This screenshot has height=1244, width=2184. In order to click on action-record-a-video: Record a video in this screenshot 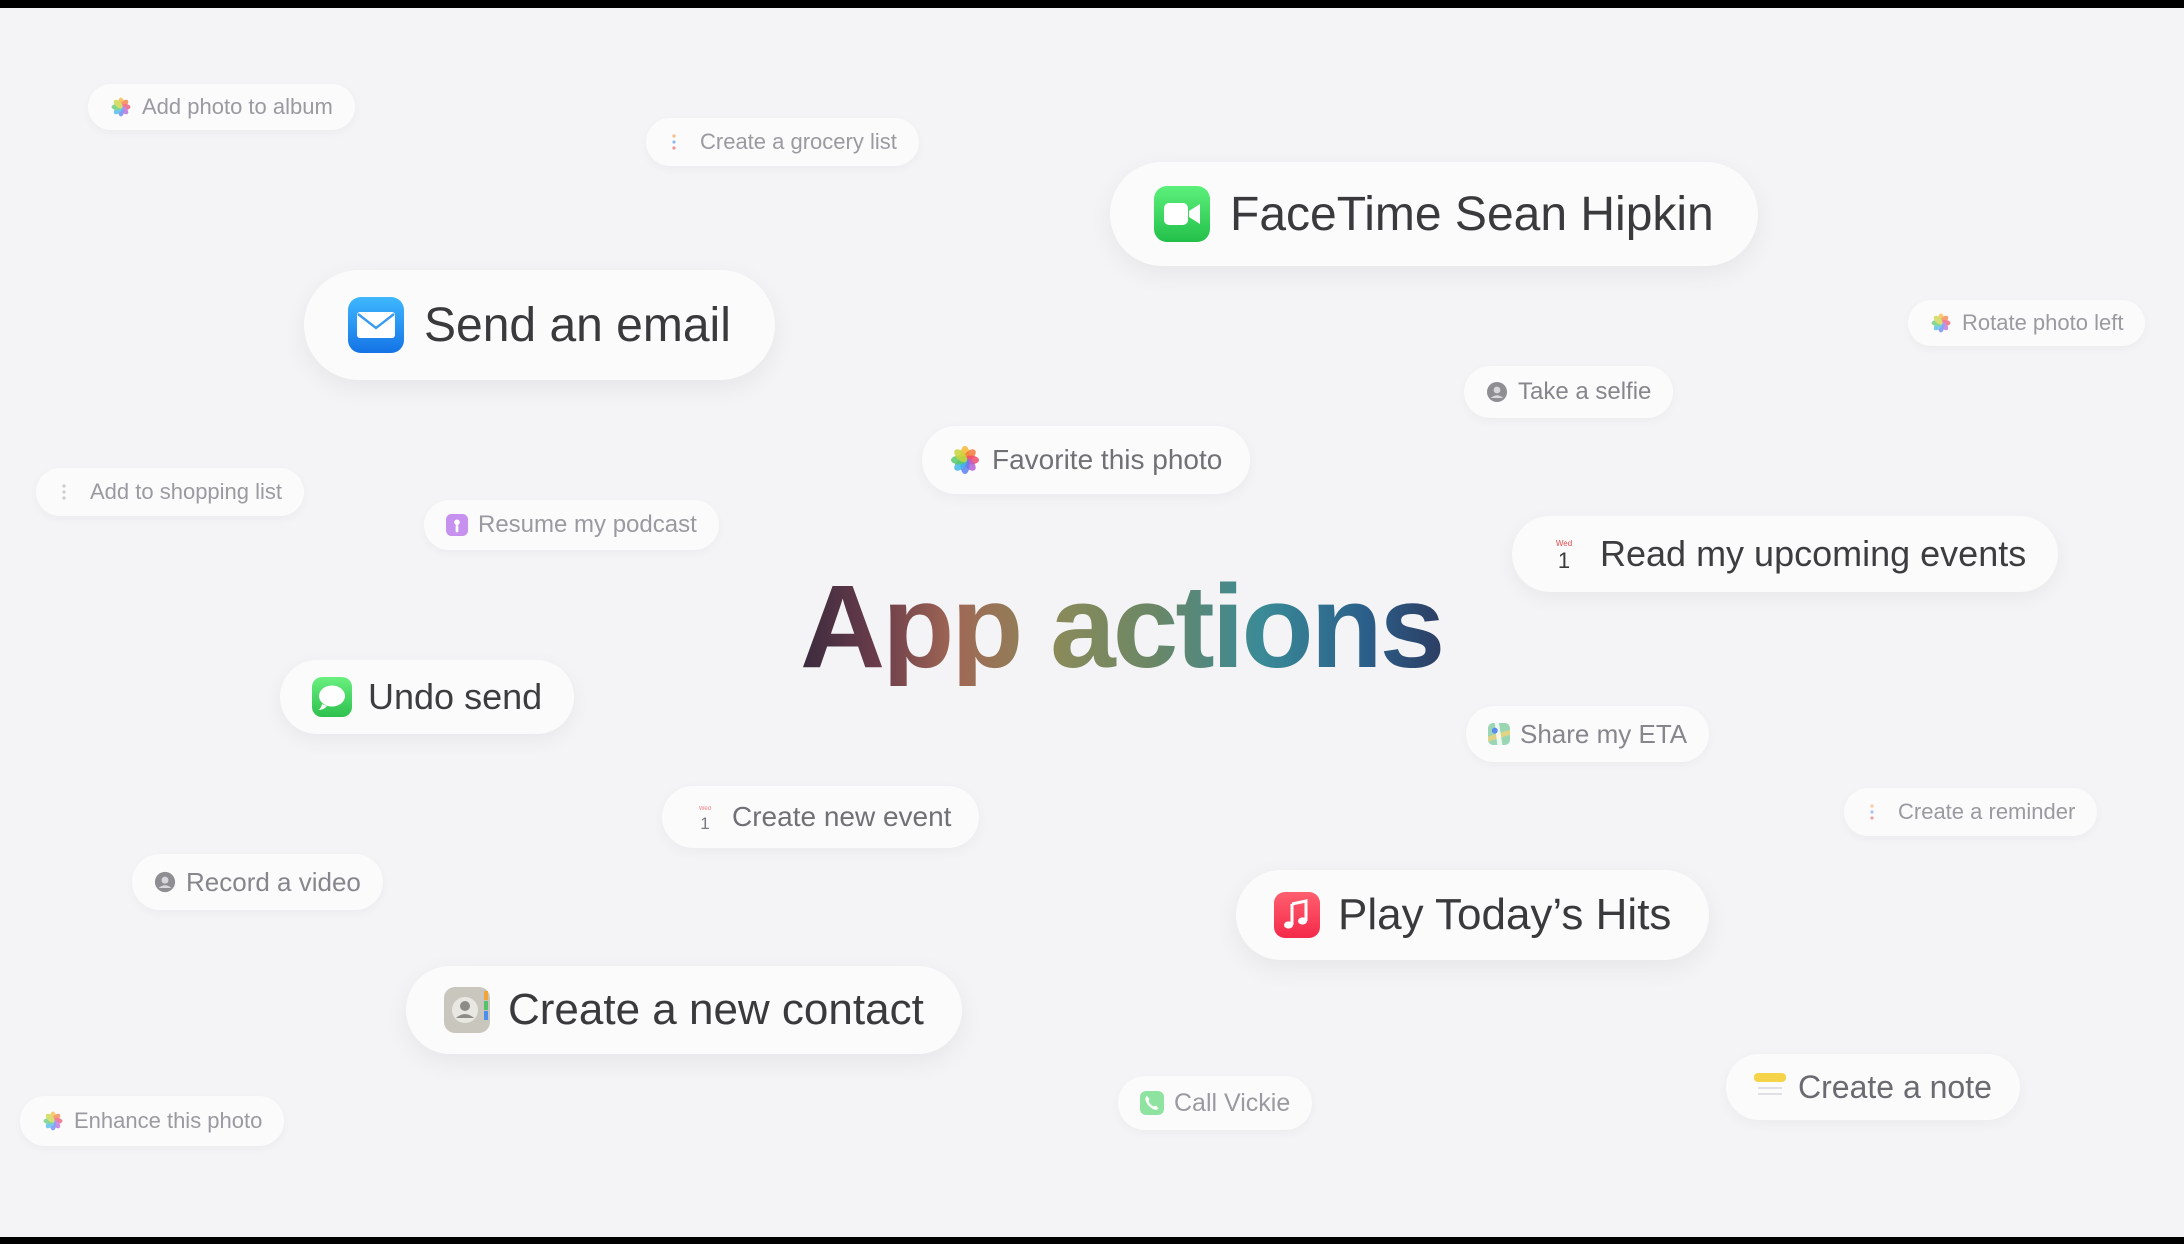, I will do `click(257, 882)`.